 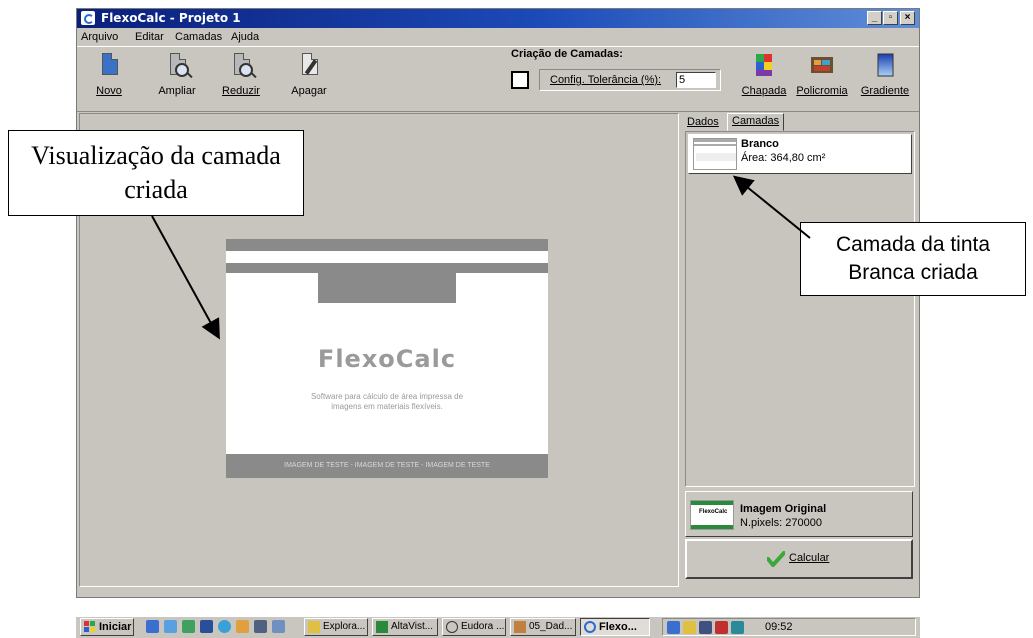 I want to click on zoom-in-button: Ampliar, so click(x=177, y=79).